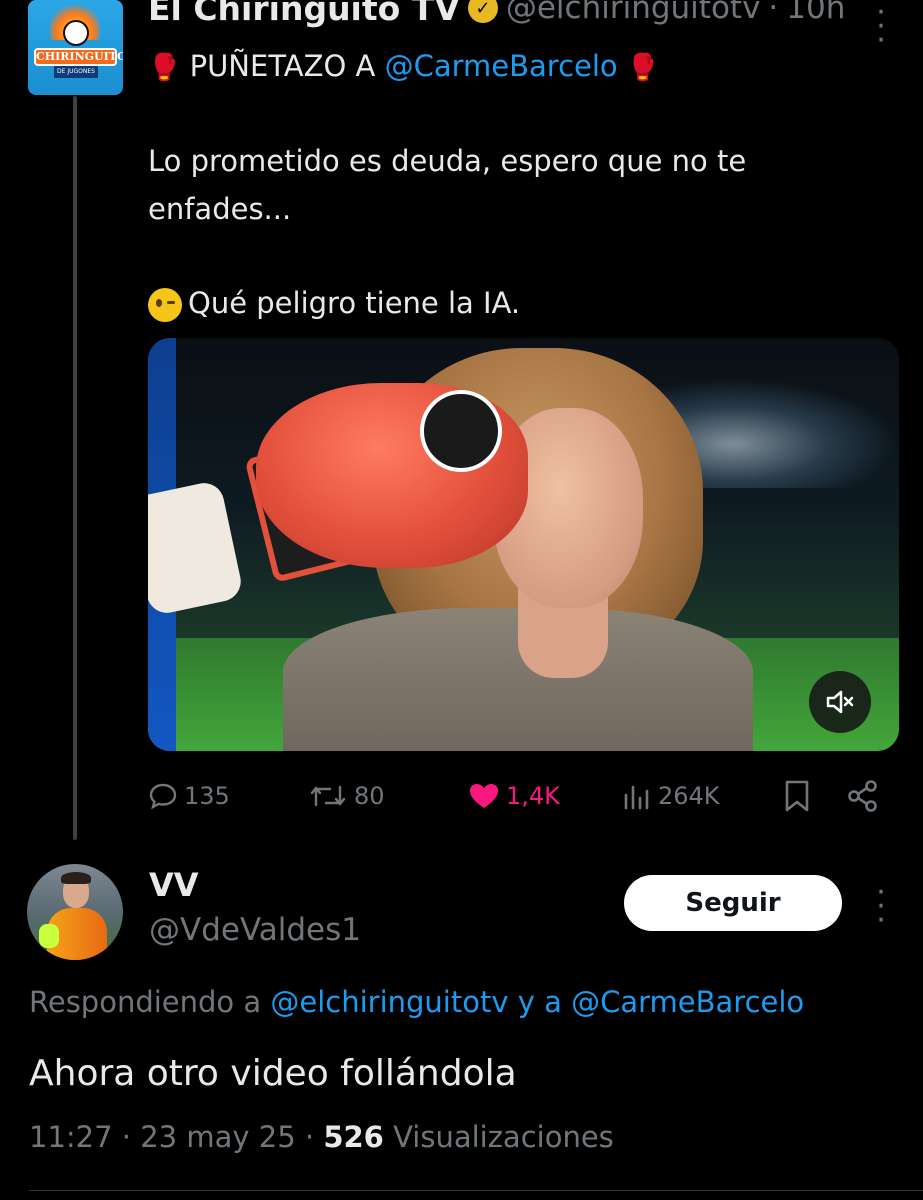 This screenshot has height=1200, width=923. What do you see at coordinates (176, 1137) in the screenshot?
I see `reply-timestamp: 11:27 · 23 may 25 ·` at bounding box center [176, 1137].